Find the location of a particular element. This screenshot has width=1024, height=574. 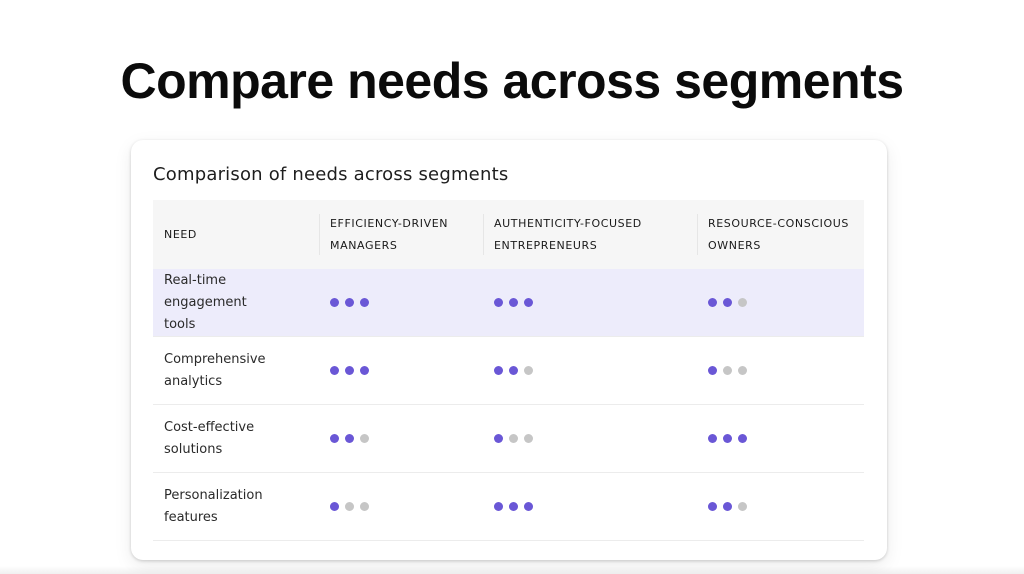

need-label-line2: features is located at coordinates (191, 517).